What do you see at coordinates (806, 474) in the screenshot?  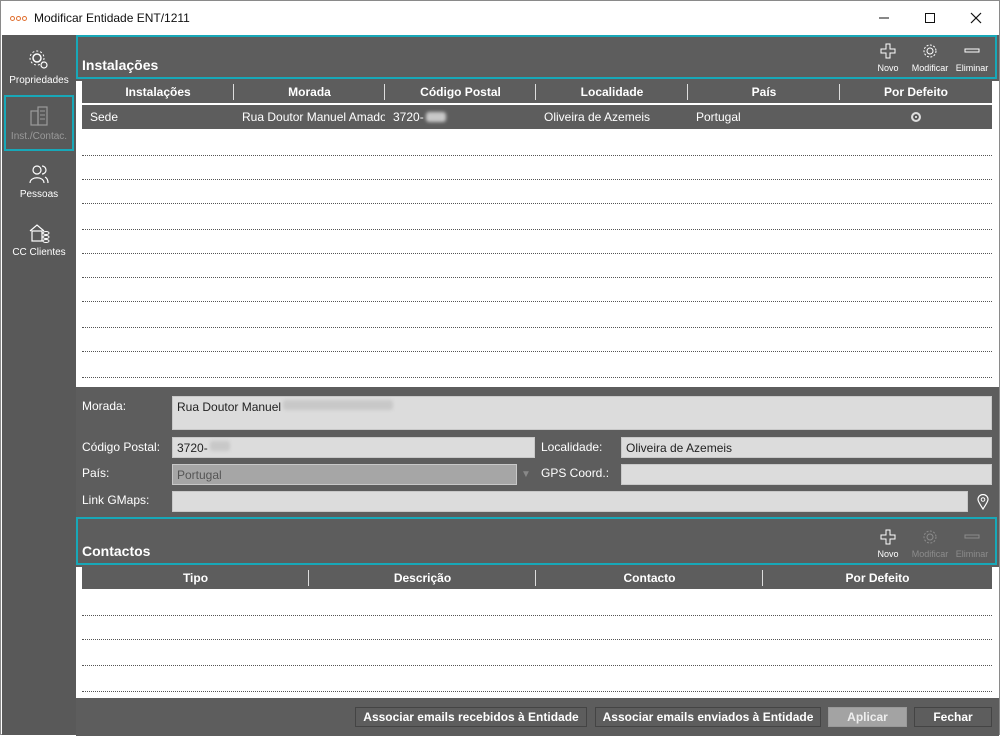 I see `gps-field` at bounding box center [806, 474].